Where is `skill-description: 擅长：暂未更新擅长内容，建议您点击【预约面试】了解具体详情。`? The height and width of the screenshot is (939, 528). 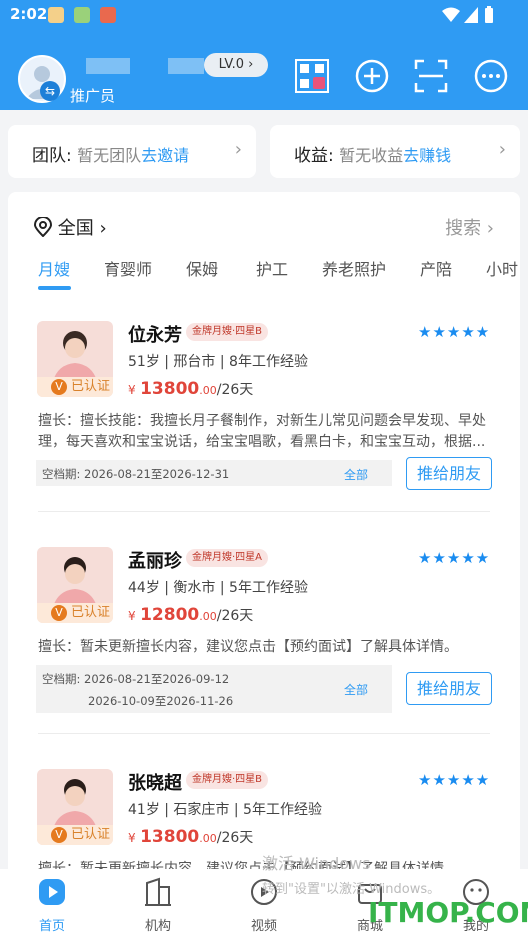
skill-description: 擅长：暂未更新擅长内容，建议您点击【预约面试】了解具体详情。 is located at coordinates (248, 647).